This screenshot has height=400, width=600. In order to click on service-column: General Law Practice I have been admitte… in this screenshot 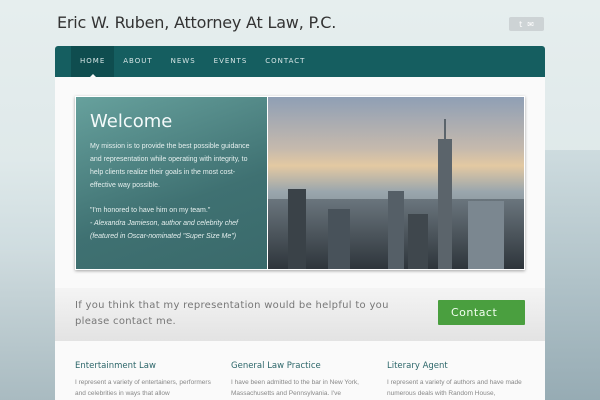, I will do `click(309, 380)`.